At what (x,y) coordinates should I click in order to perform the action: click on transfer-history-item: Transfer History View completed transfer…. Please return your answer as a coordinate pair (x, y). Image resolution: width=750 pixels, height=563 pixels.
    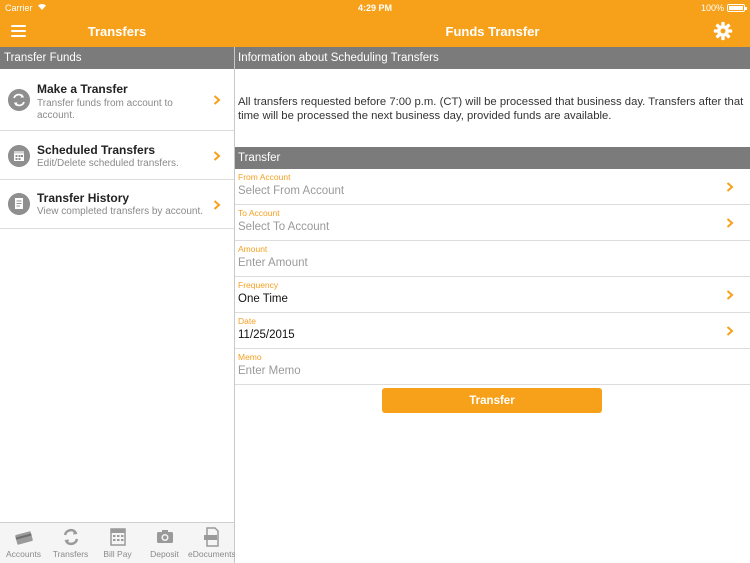
    Looking at the image, I should click on (117, 204).